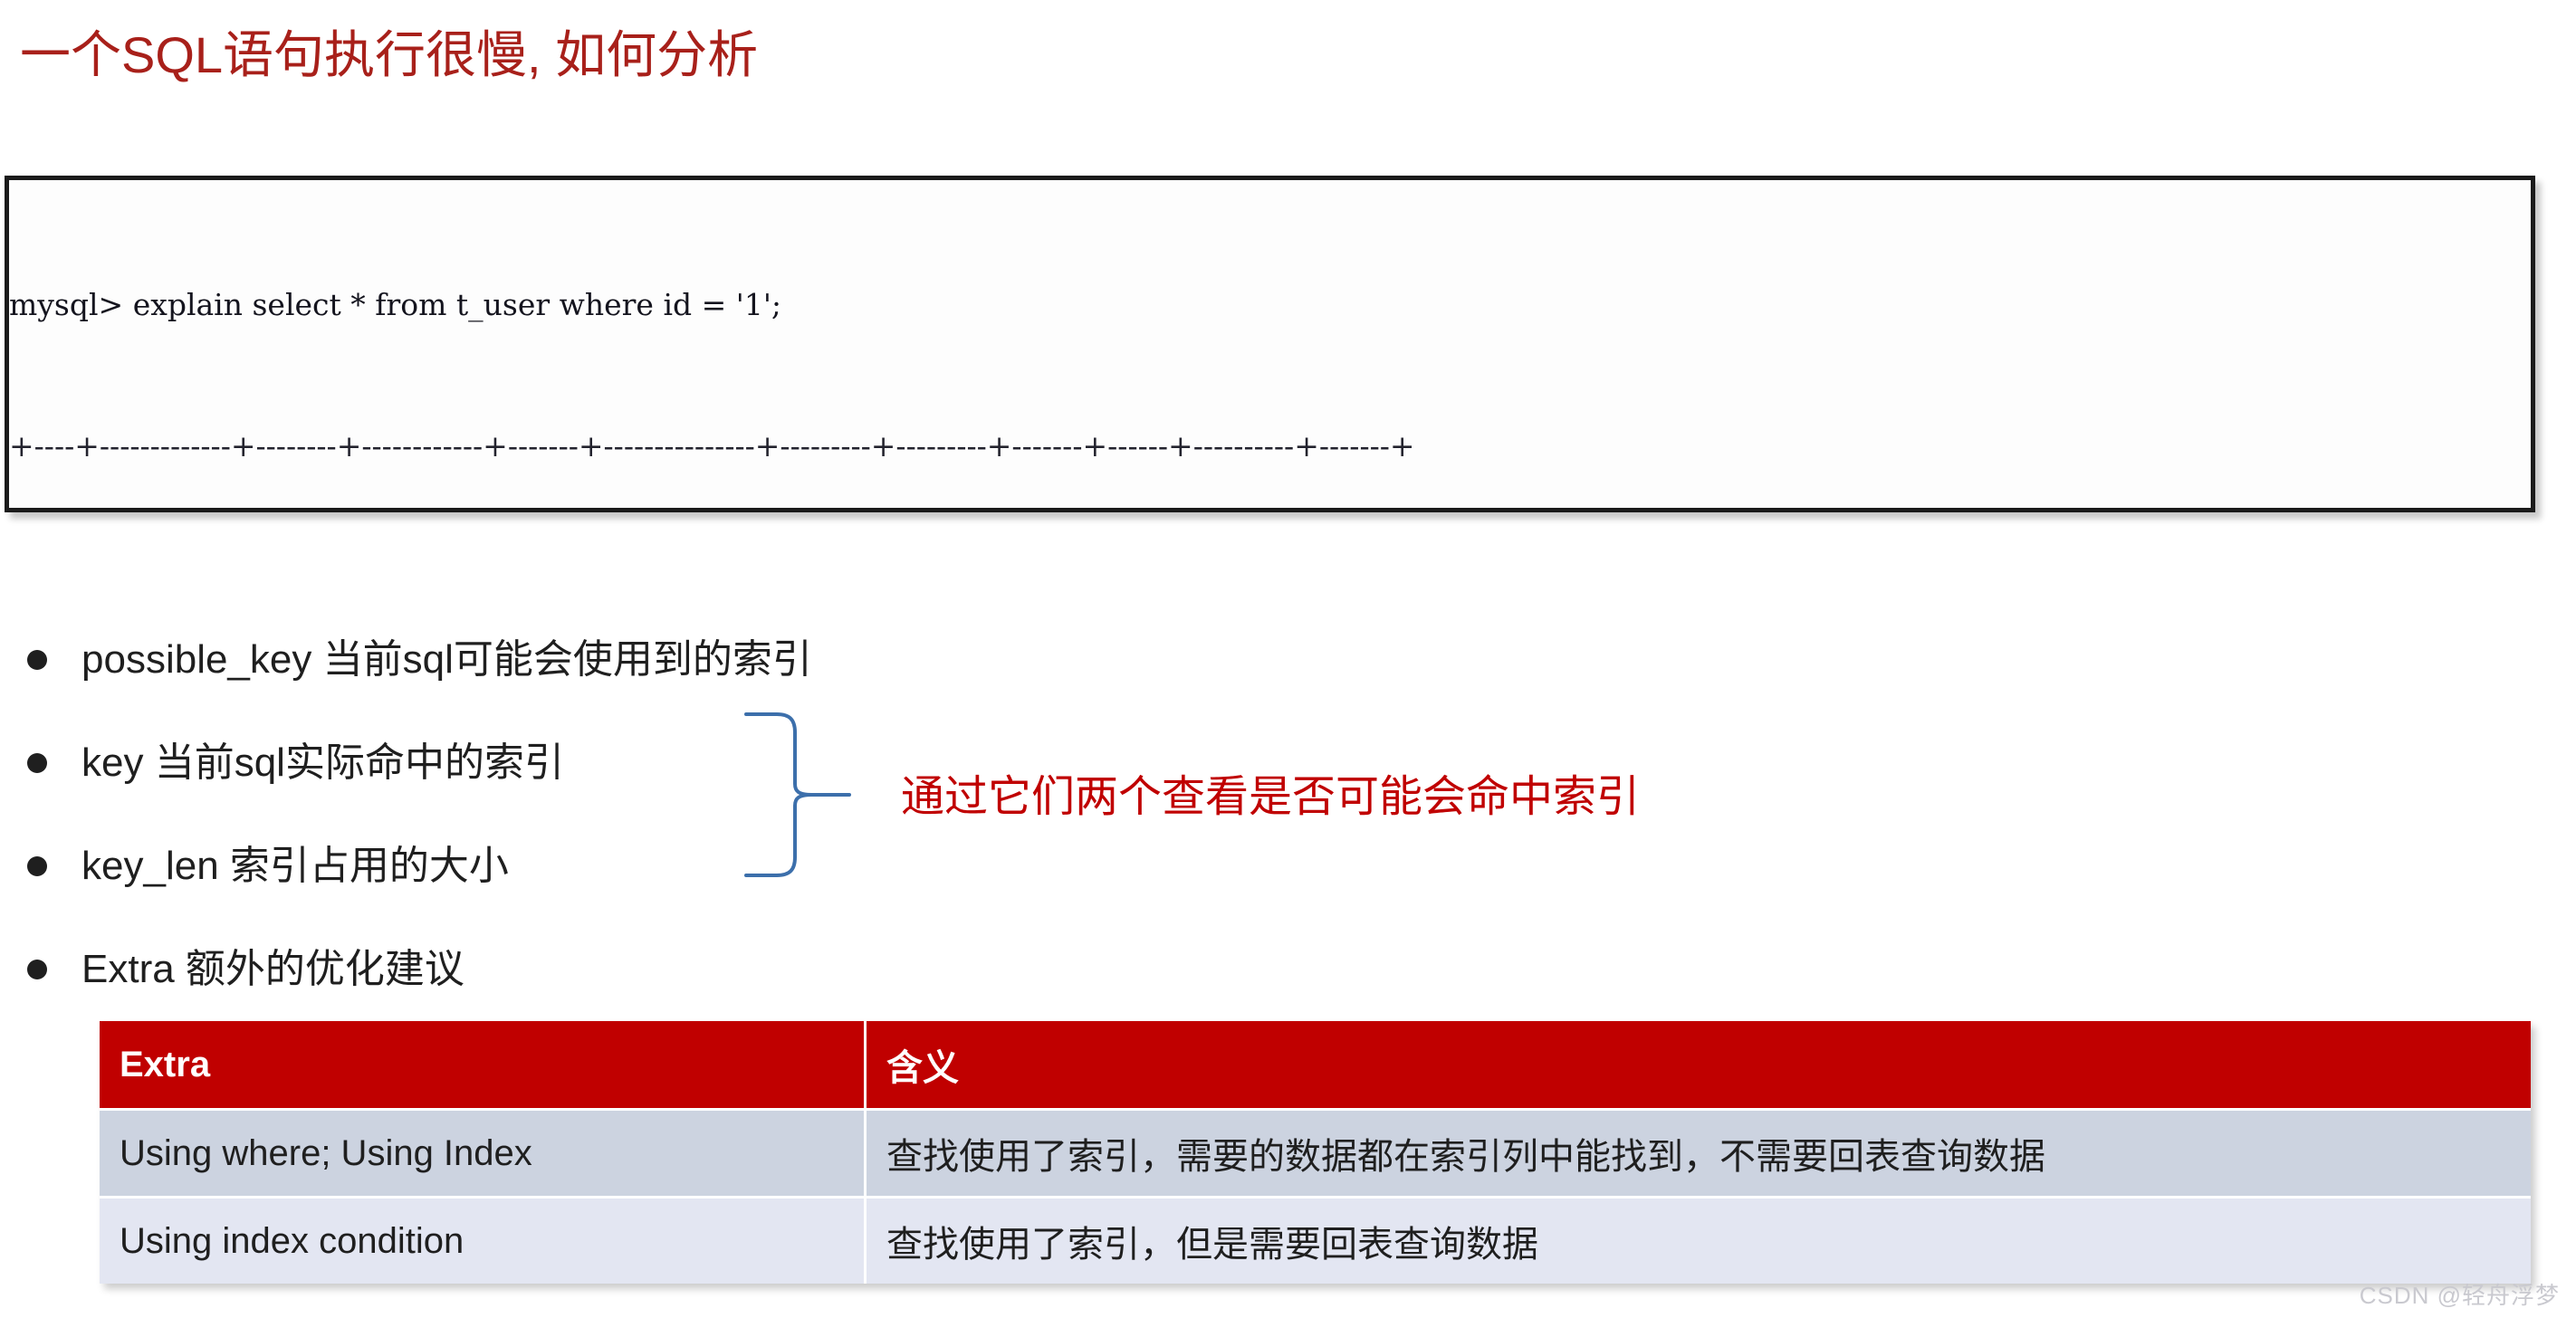 The height and width of the screenshot is (1318, 2576). I want to click on list-item: key_len 索引占用的大小, so click(706, 867).